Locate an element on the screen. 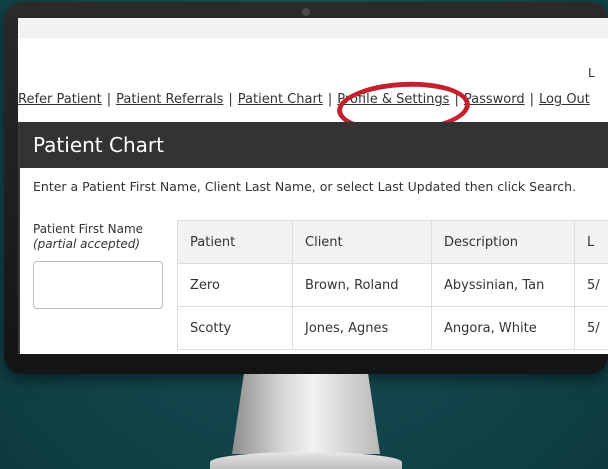 The height and width of the screenshot is (469, 608). nav-patient-referrals: Patient Referrals is located at coordinates (169, 99).